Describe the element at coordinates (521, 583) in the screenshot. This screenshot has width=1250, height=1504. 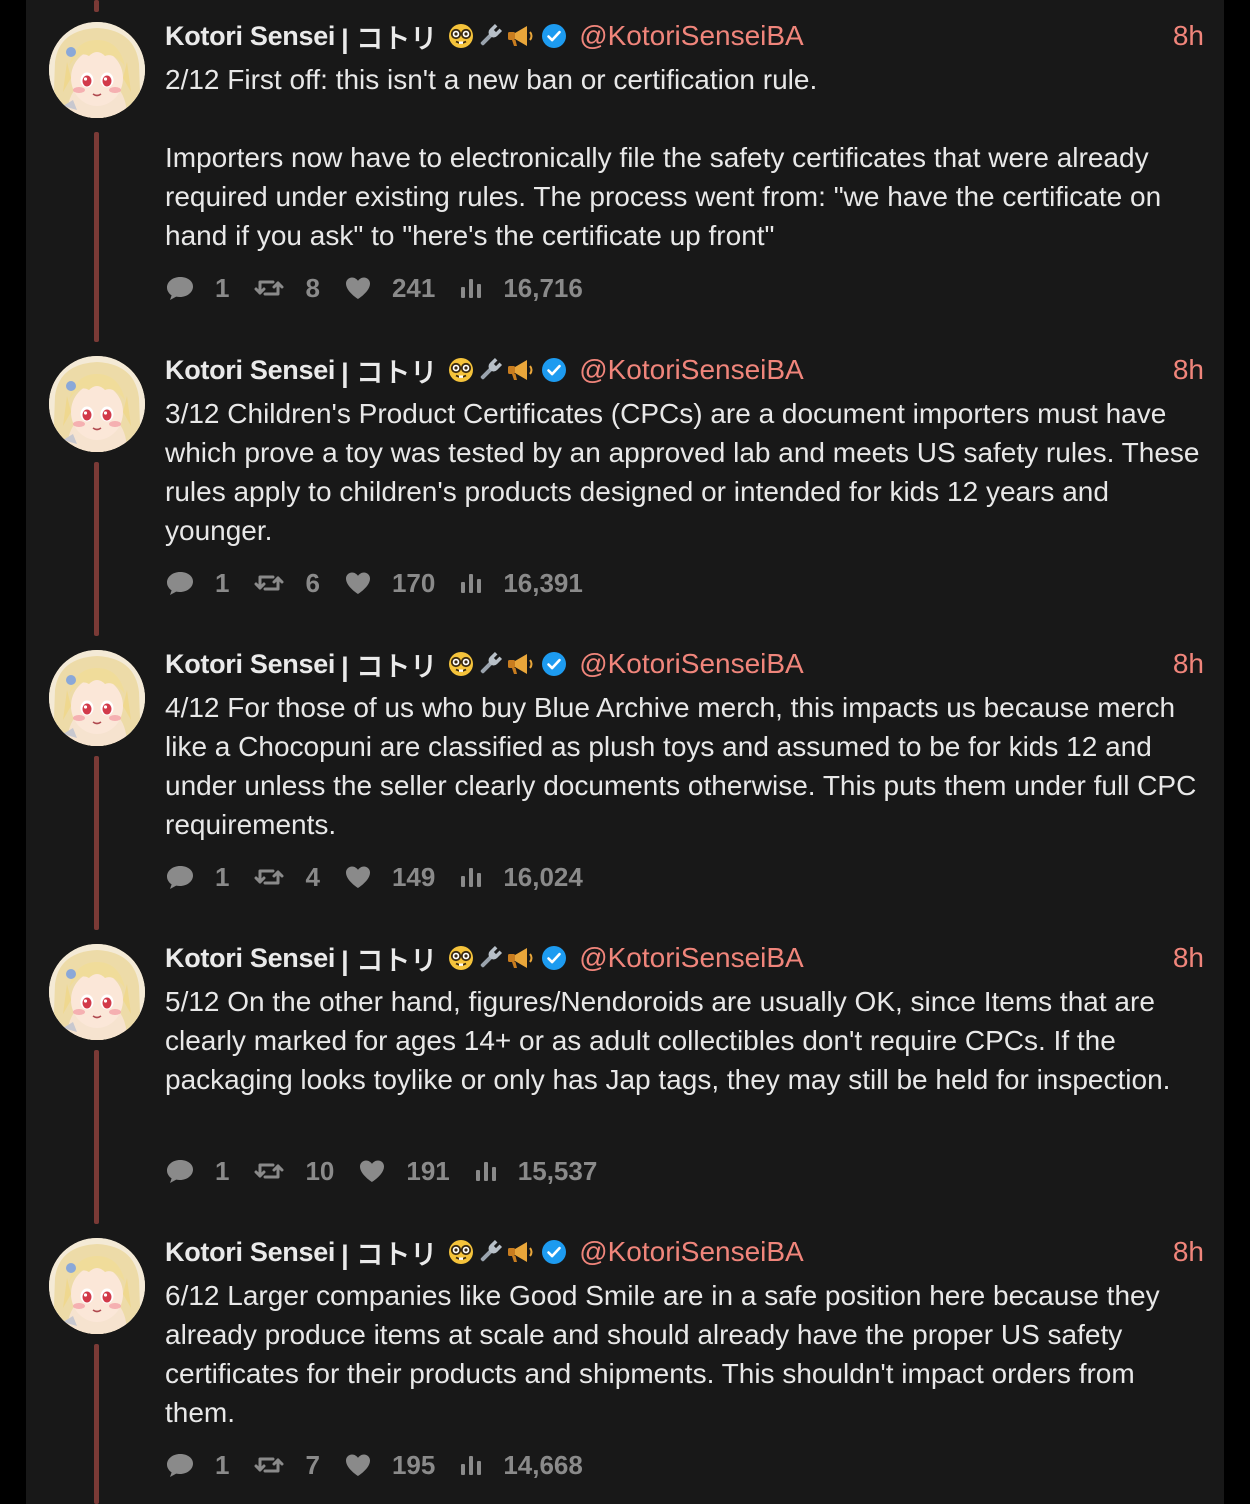
I see `views-button: 16,391` at that location.